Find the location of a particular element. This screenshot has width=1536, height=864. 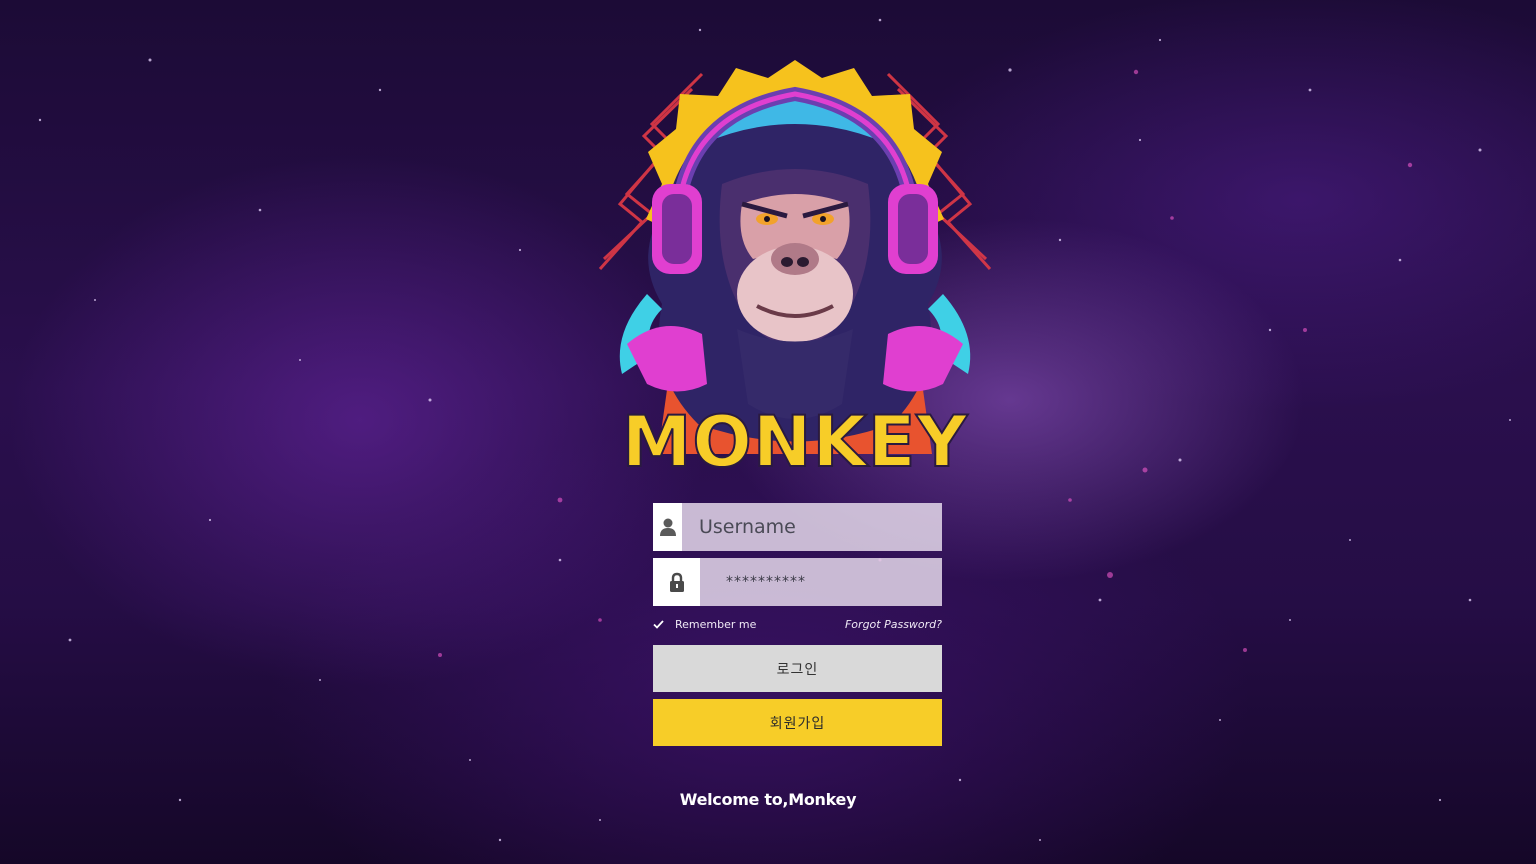

password-field is located at coordinates (797, 582).